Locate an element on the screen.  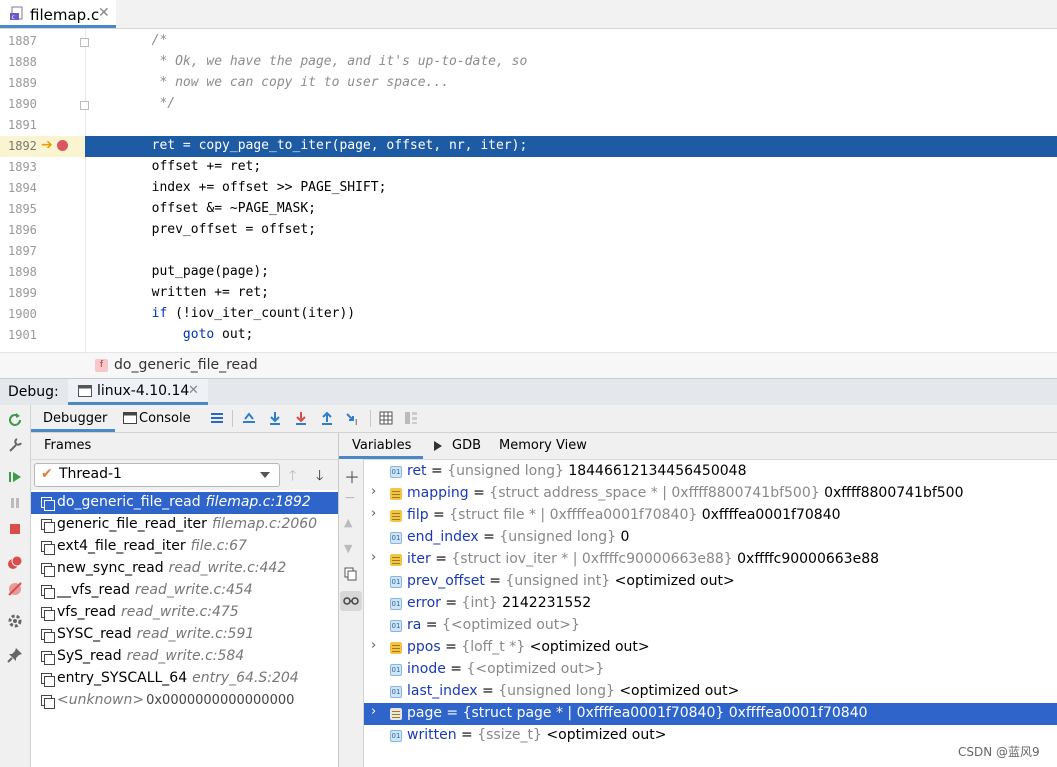
arrow-up-icon: 🡑 is located at coordinates (292, 477).